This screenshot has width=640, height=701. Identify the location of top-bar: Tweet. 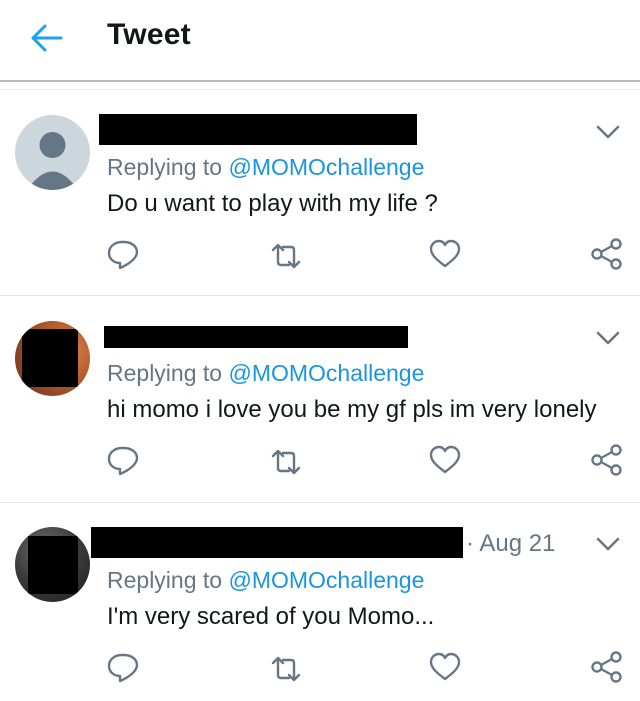
(320, 40).